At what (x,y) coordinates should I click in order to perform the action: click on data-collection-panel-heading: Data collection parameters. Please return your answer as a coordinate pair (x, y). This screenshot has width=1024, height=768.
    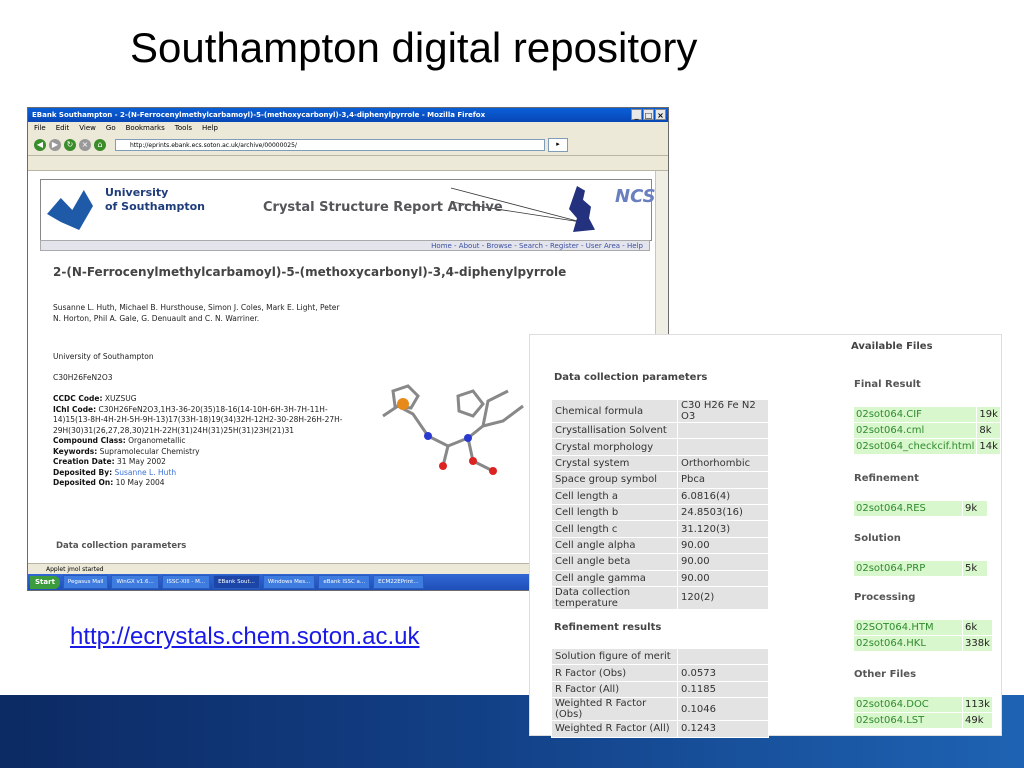
    Looking at the image, I should click on (631, 377).